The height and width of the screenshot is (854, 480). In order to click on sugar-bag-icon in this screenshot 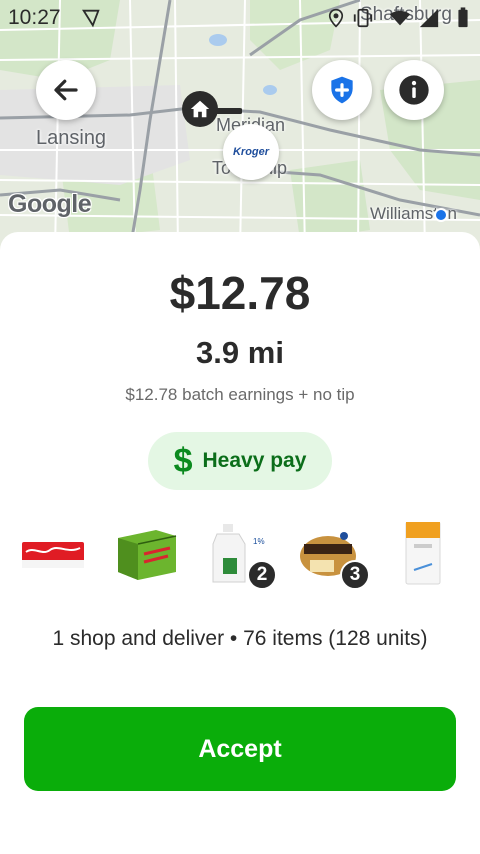, I will do `click(423, 553)`.